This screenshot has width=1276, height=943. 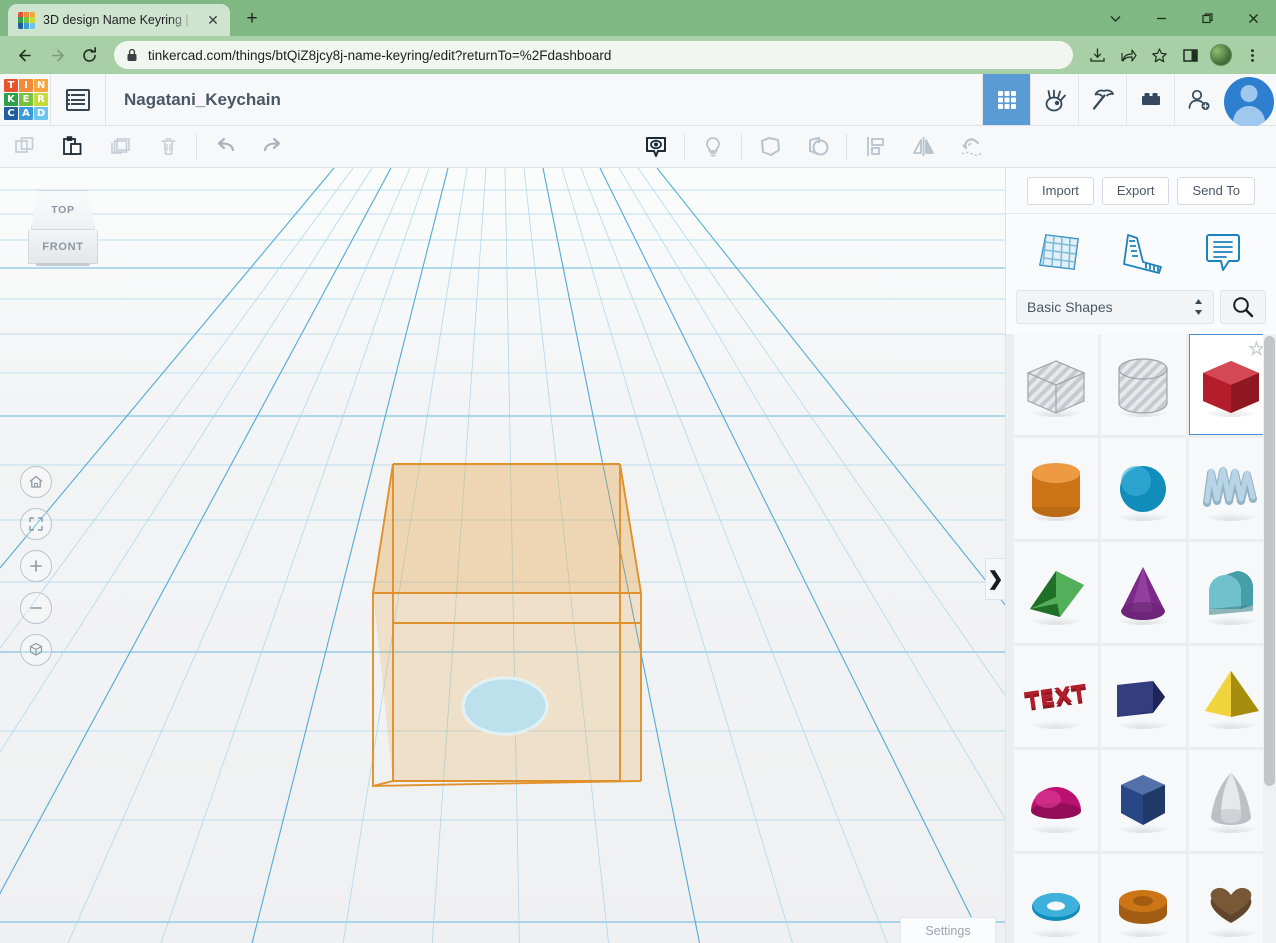 I want to click on window-maximize-button, so click(x=1207, y=18).